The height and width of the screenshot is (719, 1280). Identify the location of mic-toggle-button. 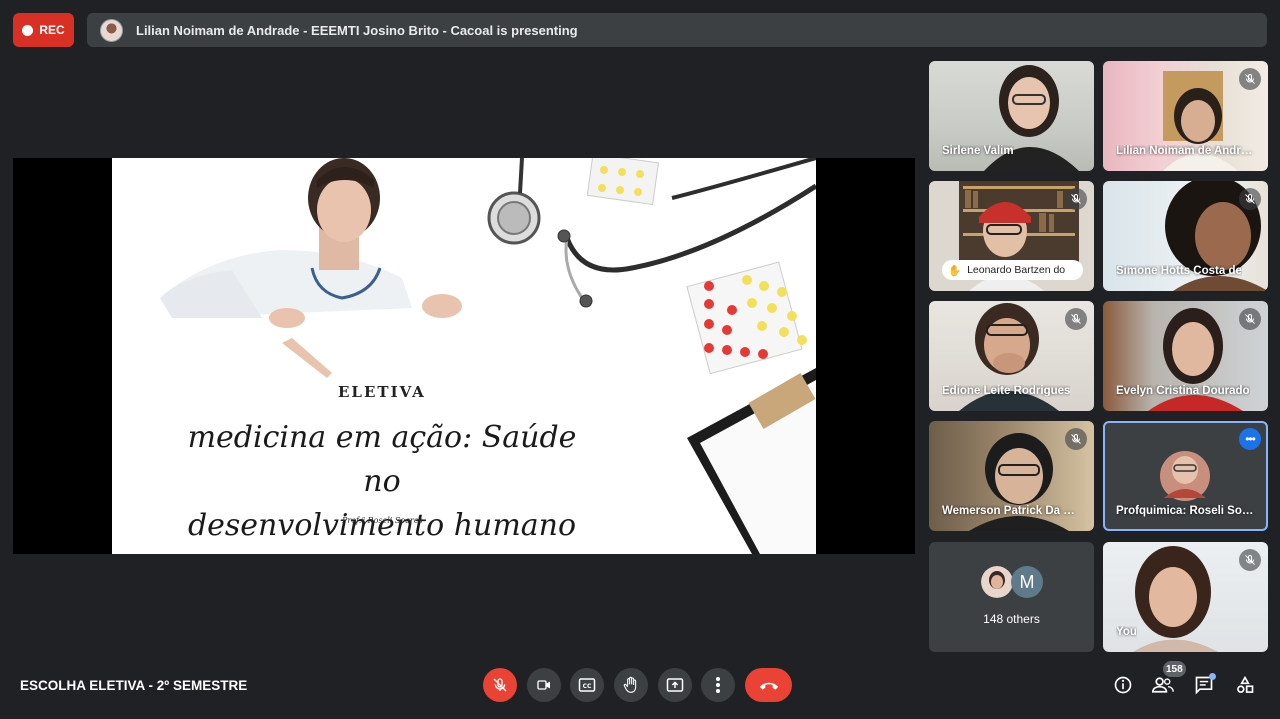
(500, 685).